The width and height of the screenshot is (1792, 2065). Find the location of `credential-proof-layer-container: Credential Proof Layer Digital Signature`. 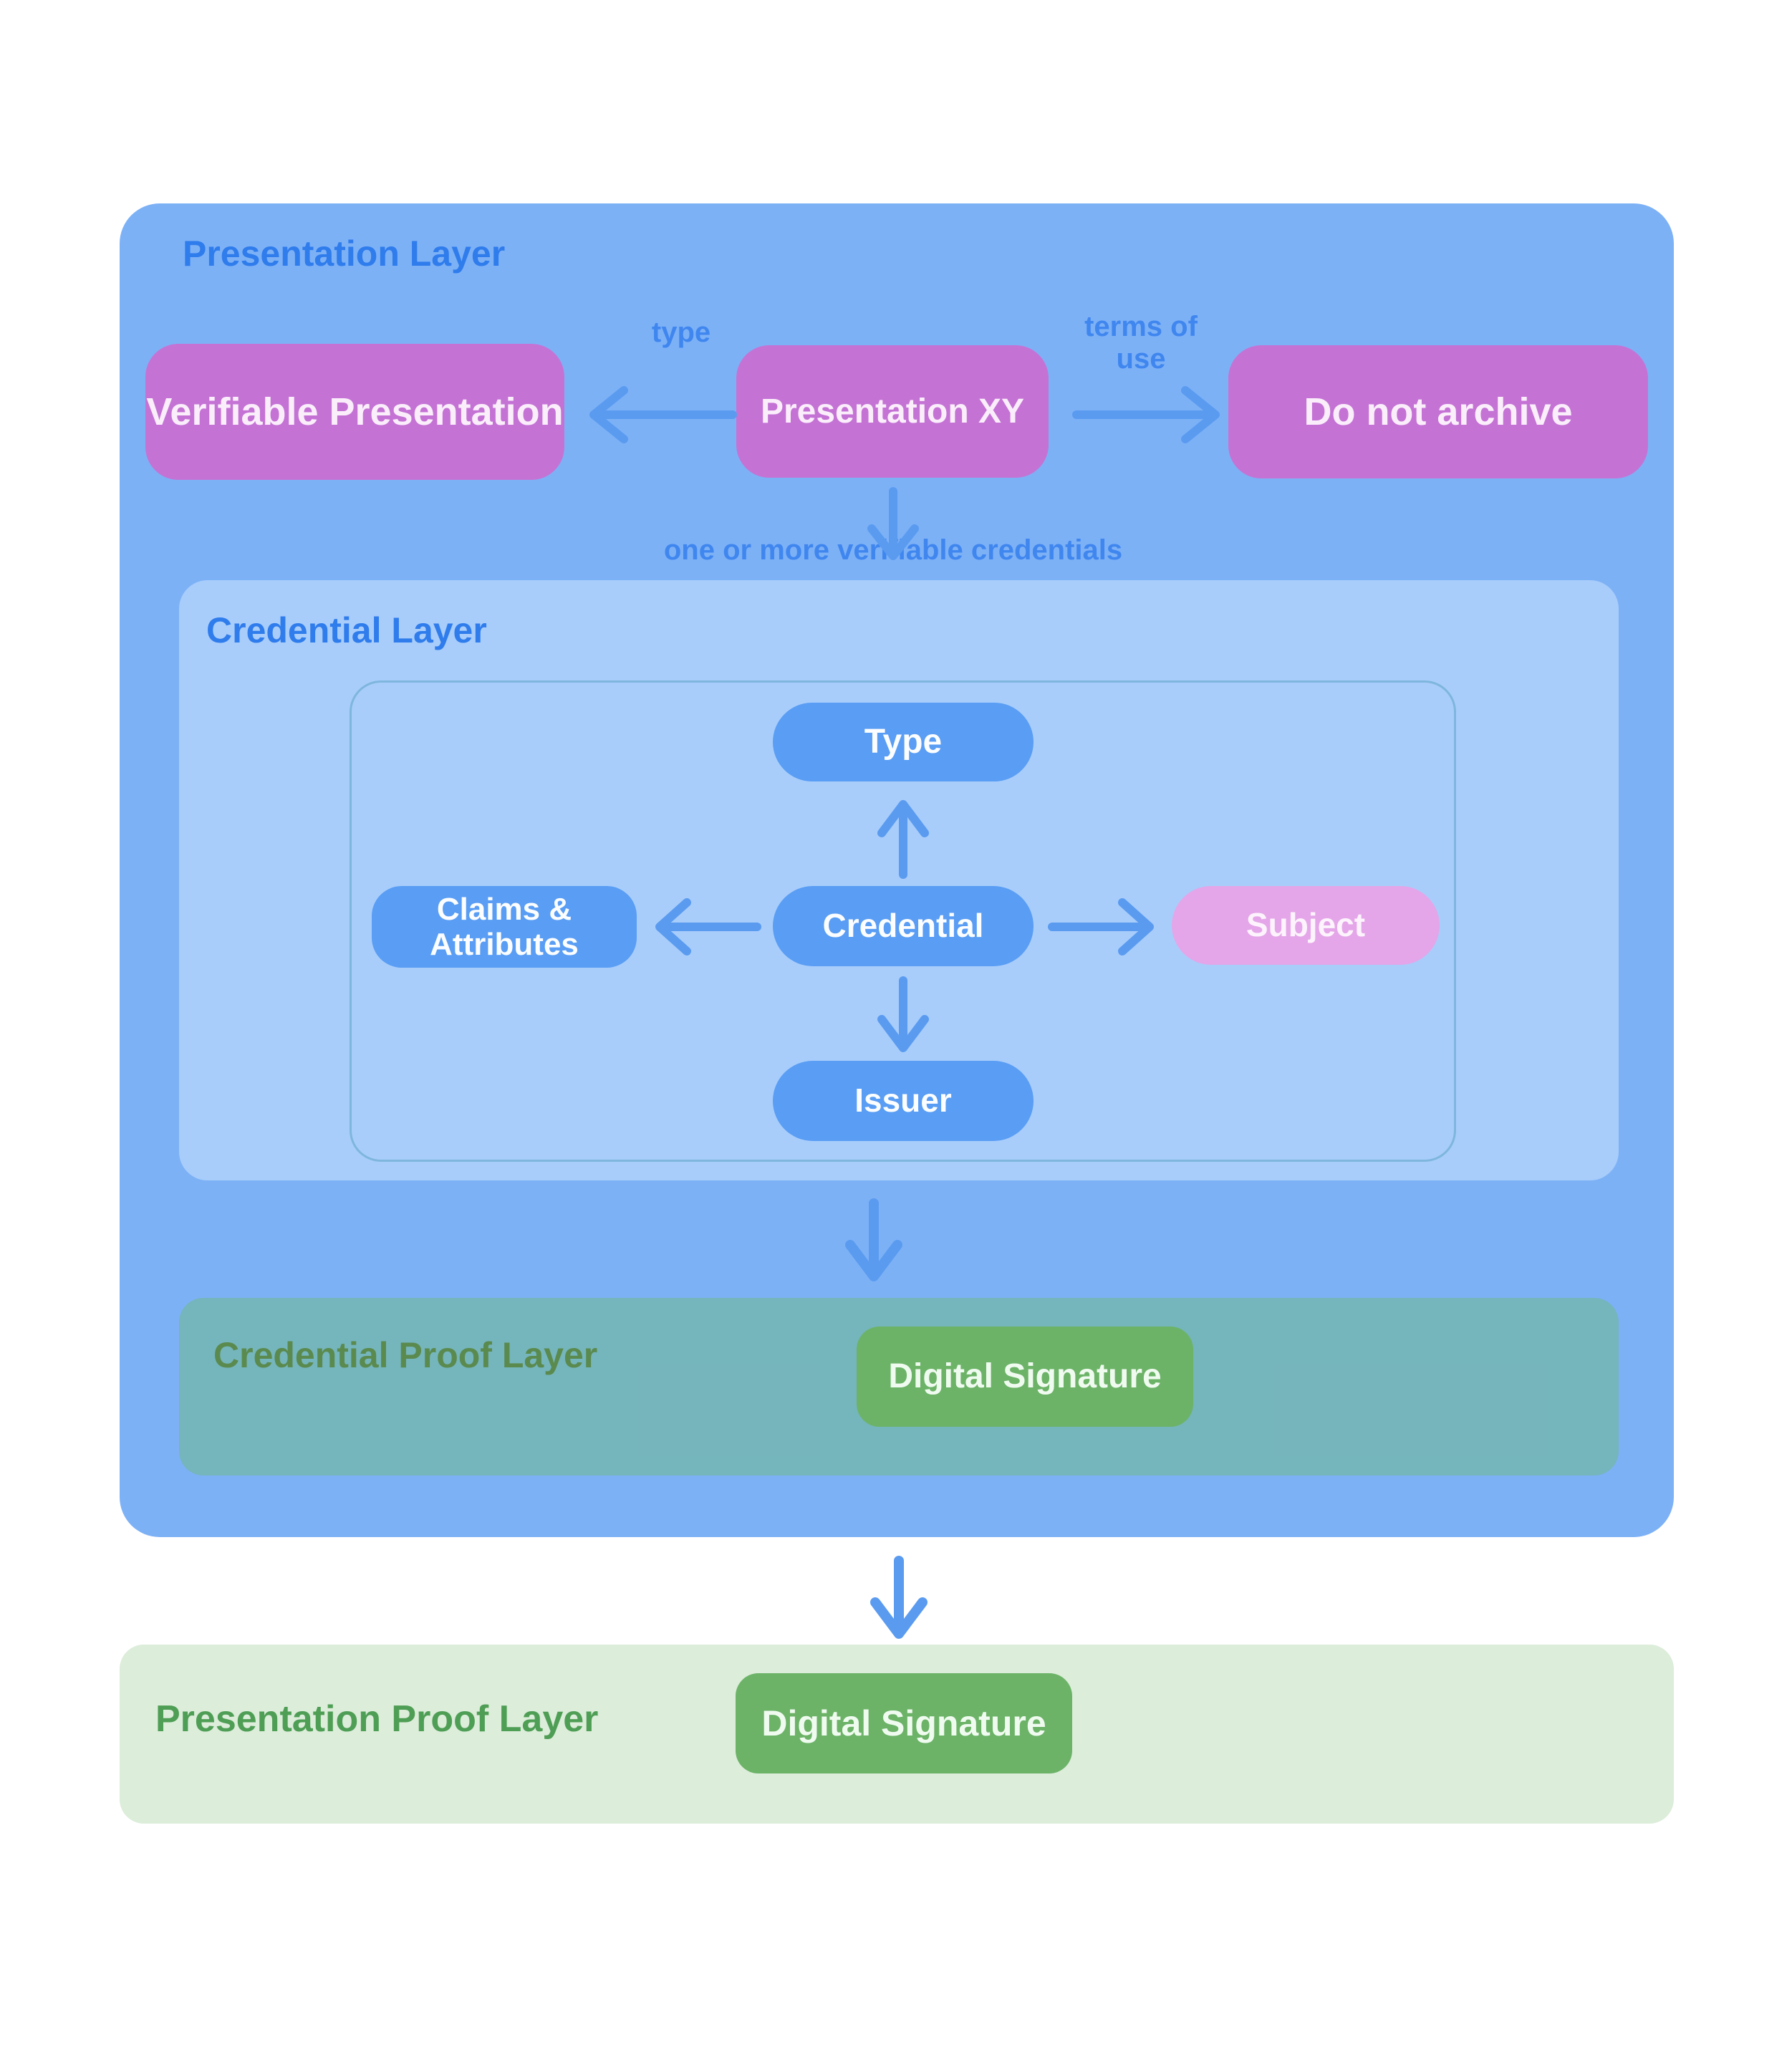

credential-proof-layer-container: Credential Proof Layer Digital Signature is located at coordinates (899, 1387).